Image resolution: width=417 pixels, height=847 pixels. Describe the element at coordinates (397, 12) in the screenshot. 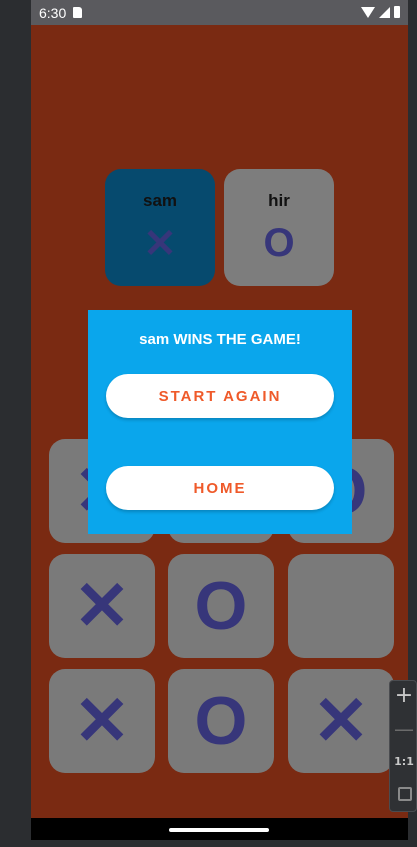

I see `battery-icon` at that location.